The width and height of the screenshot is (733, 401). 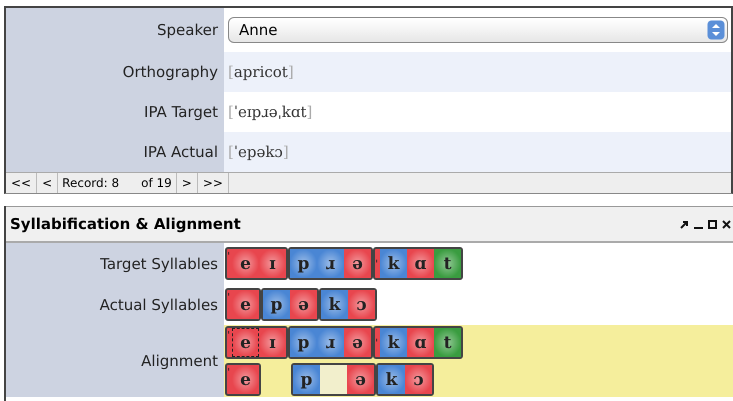 What do you see at coordinates (187, 30) in the screenshot?
I see `field-label: Speaker` at bounding box center [187, 30].